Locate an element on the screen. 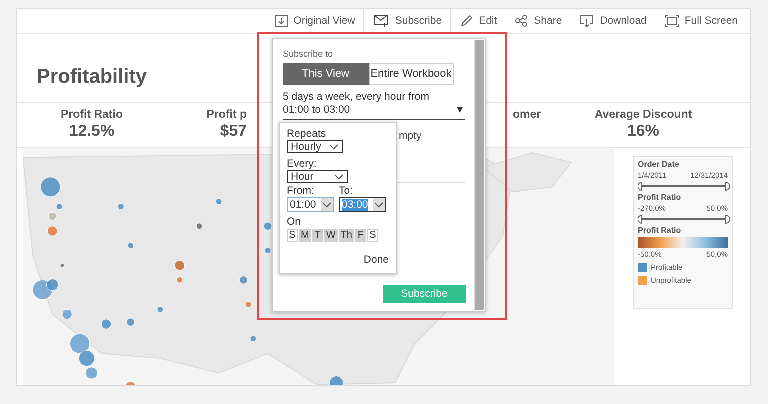  dashboard-title: Profitability is located at coordinates (92, 78).